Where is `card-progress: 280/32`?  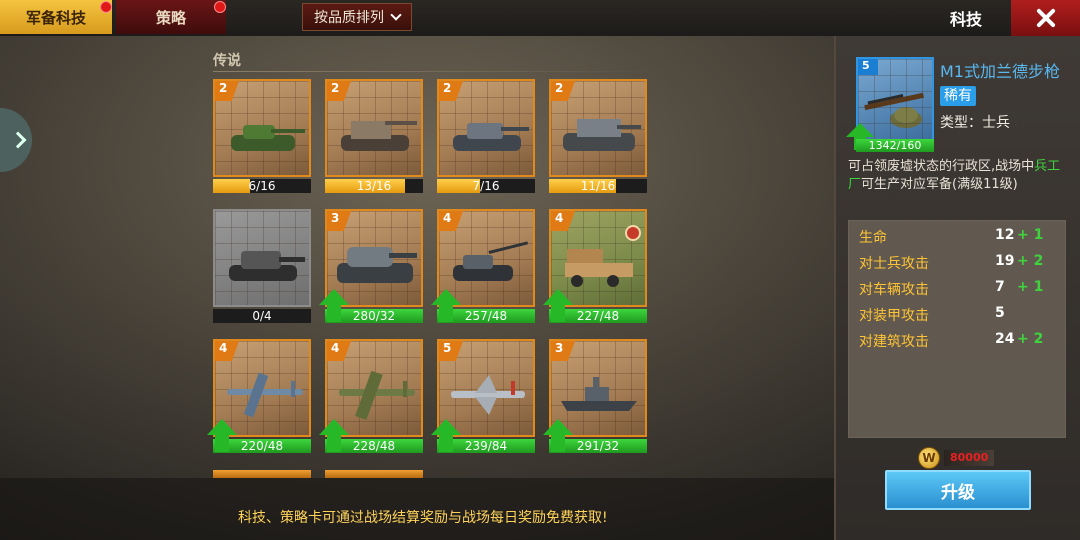 card-progress: 280/32 is located at coordinates (374, 316).